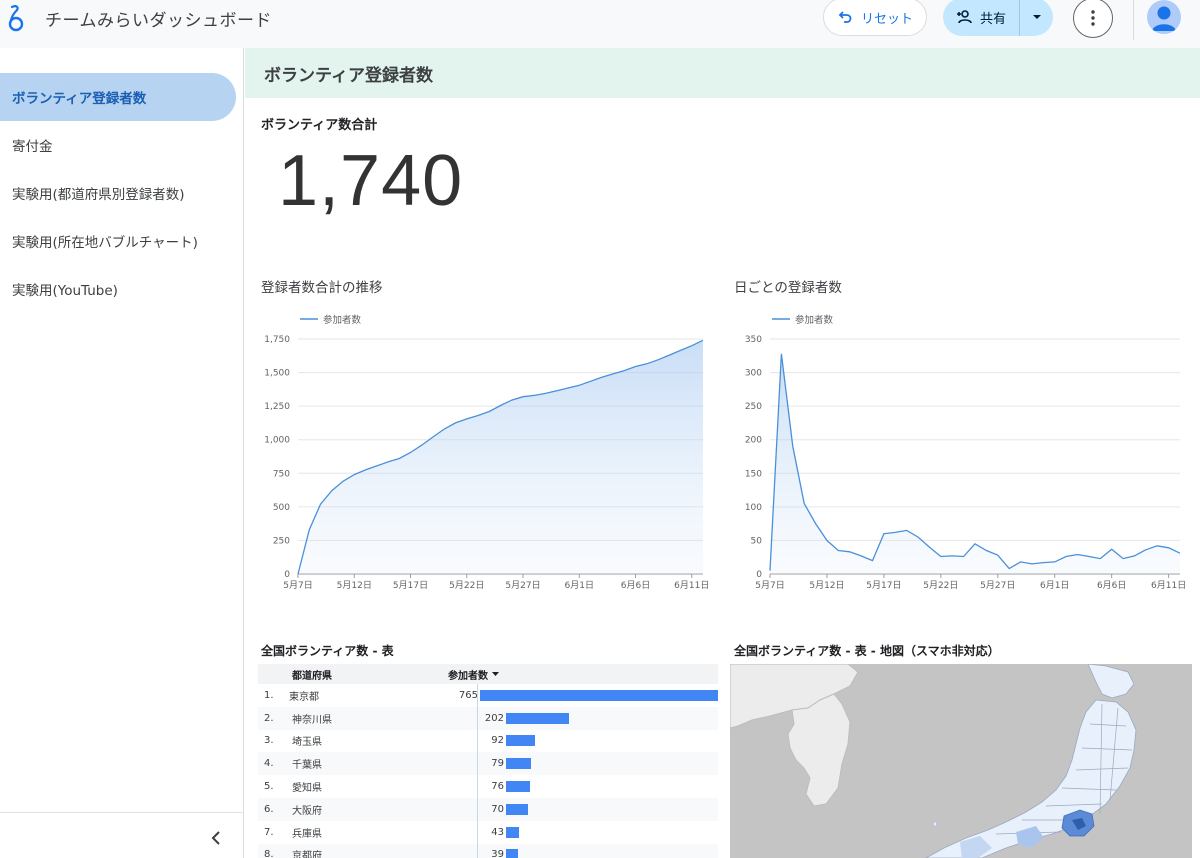 The height and width of the screenshot is (858, 1200). What do you see at coordinates (79, 99) in the screenshot?
I see `sidebar-item-label: ボランティア登録者数` at bounding box center [79, 99].